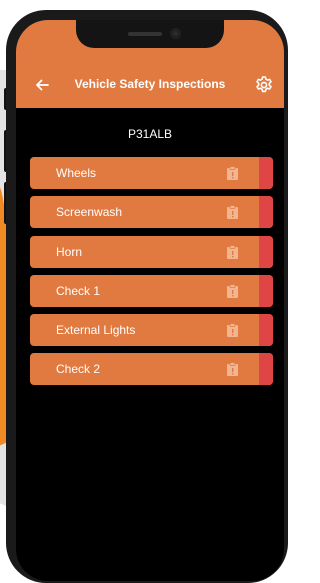  Describe the element at coordinates (151, 251) in the screenshot. I see `inspection-check-item: Horn` at that location.